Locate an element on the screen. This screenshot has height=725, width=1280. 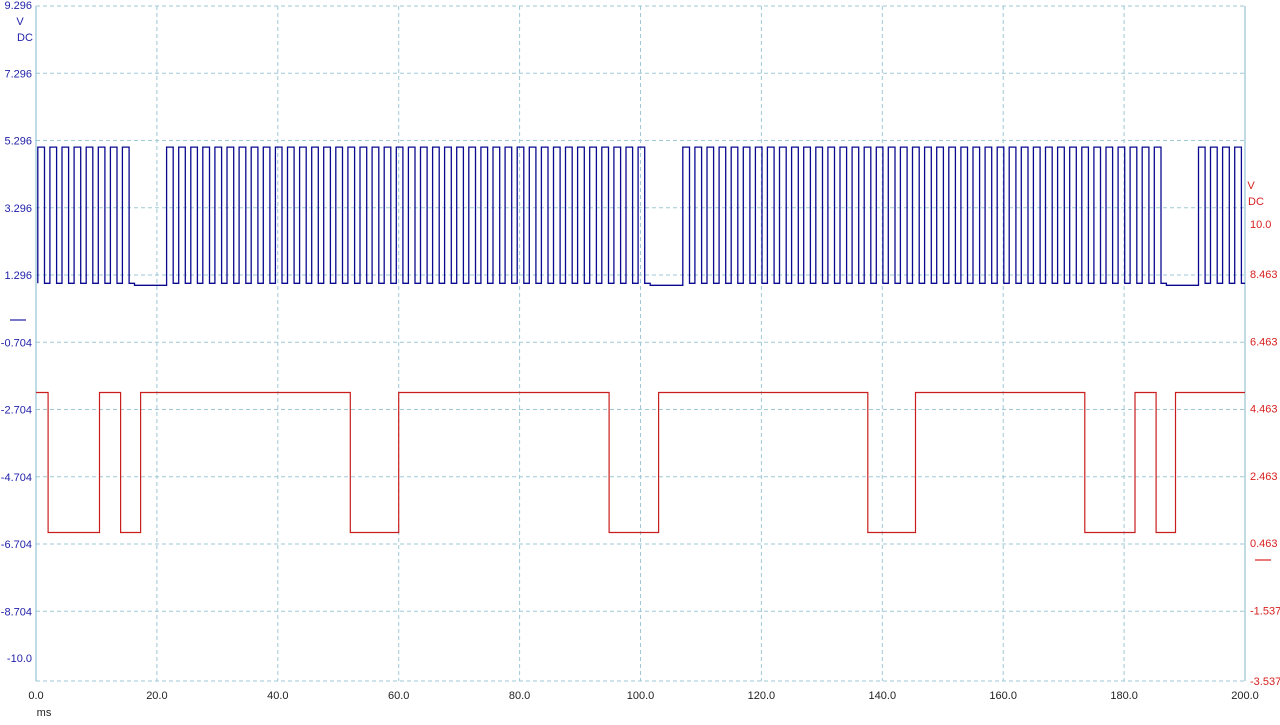
right-axis-unit: V is located at coordinates (1251, 186).